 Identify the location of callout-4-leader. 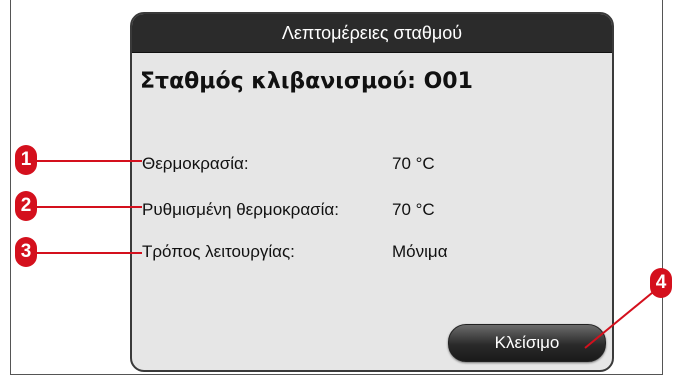
(621, 318).